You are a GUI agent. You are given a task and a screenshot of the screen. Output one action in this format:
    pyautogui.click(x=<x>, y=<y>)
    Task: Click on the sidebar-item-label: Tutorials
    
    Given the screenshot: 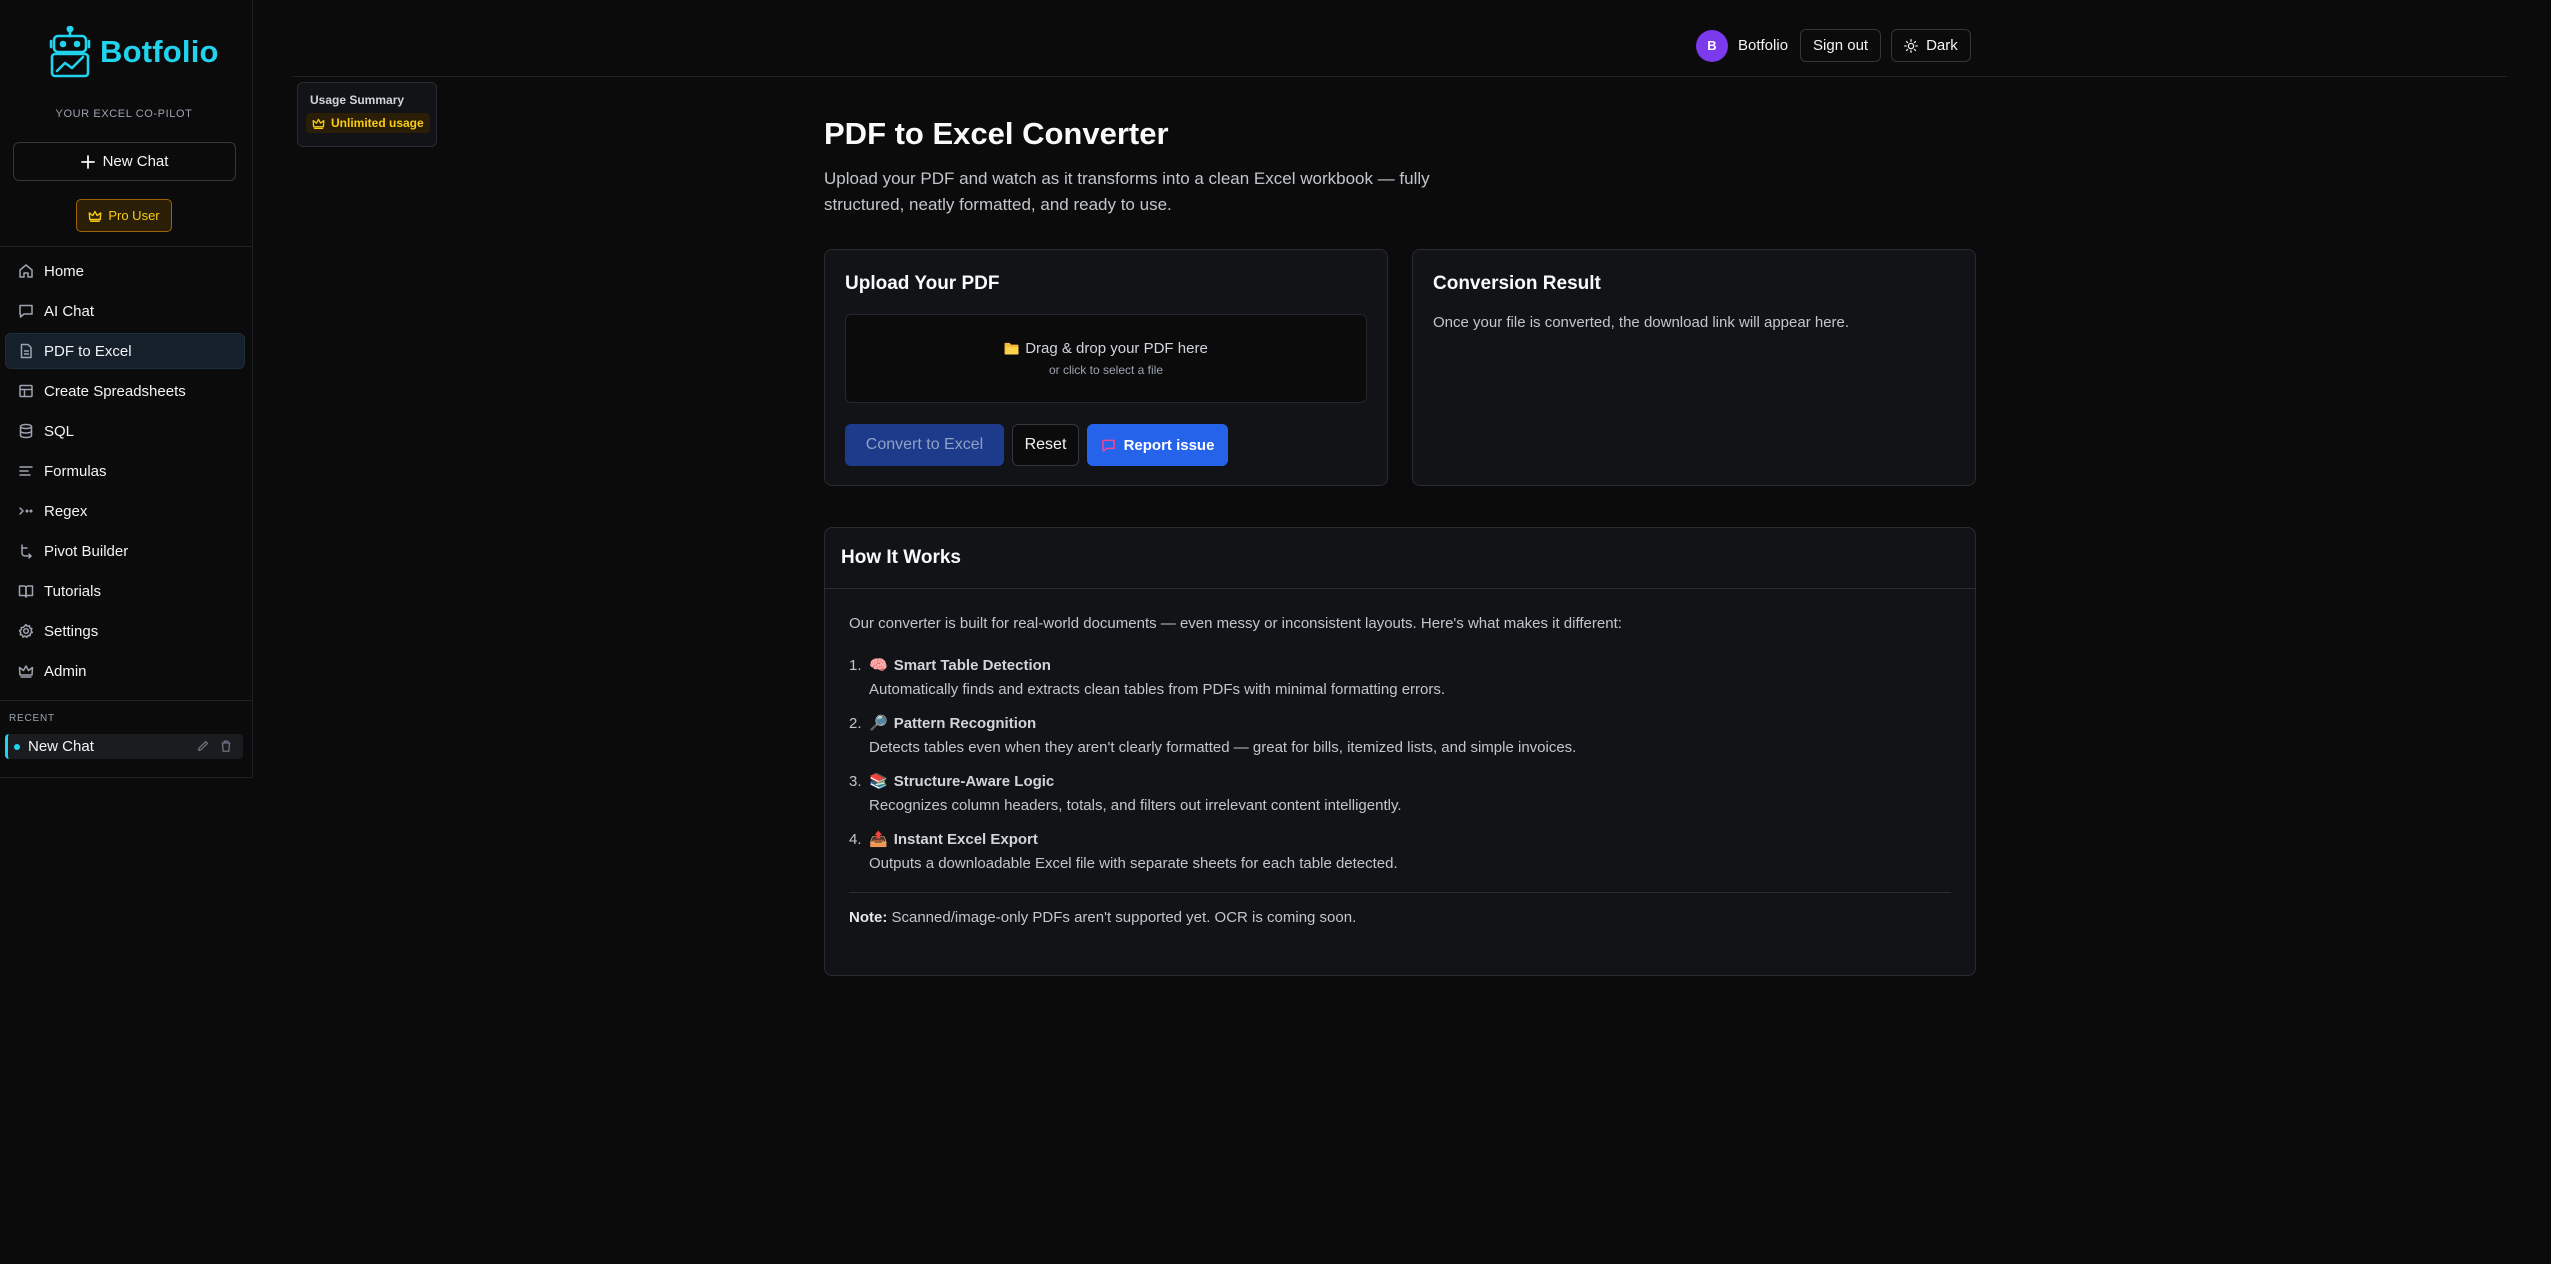 What is the action you would take?
    pyautogui.click(x=72, y=591)
    